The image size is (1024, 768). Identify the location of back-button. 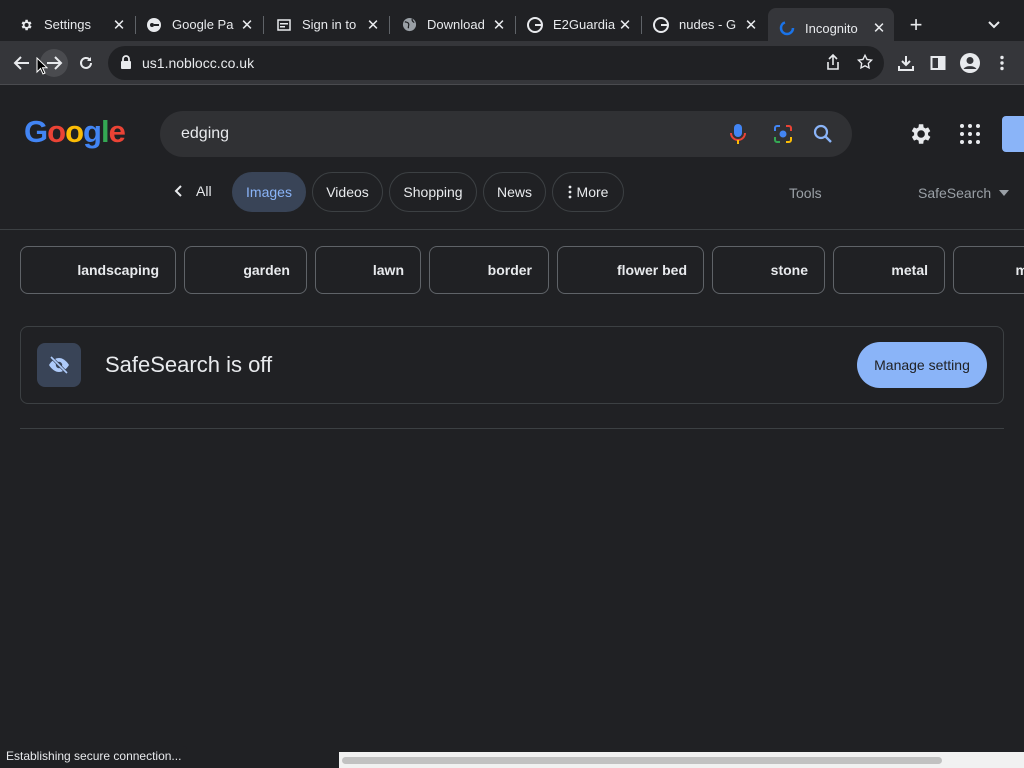
(22, 63).